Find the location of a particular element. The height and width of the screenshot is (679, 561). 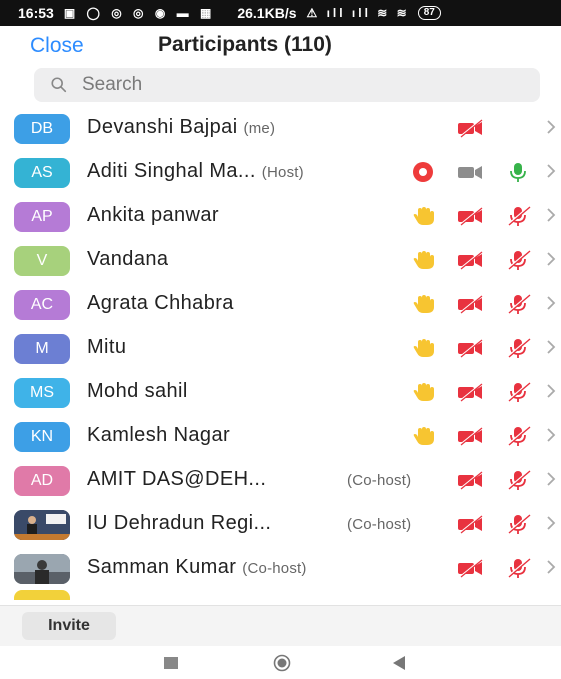

avatar: MS is located at coordinates (42, 393).